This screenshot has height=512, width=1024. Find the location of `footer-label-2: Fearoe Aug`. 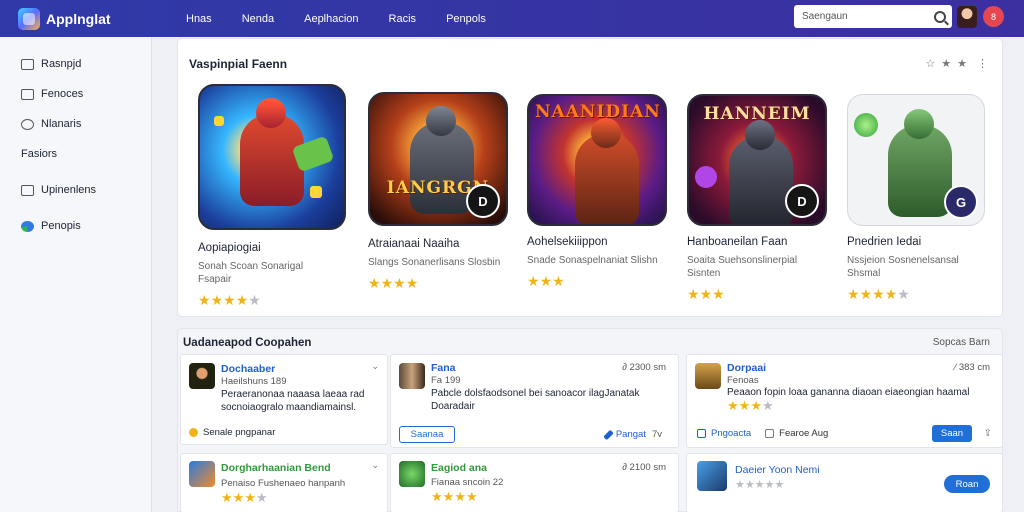

footer-label-2: Fearoe Aug is located at coordinates (803, 433).